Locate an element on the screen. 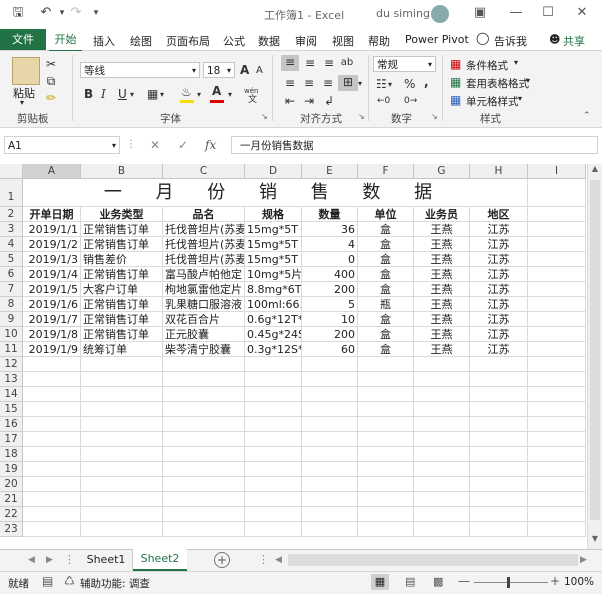 The width and height of the screenshot is (602, 594). format-table-icon: ▦ is located at coordinates (455, 82).